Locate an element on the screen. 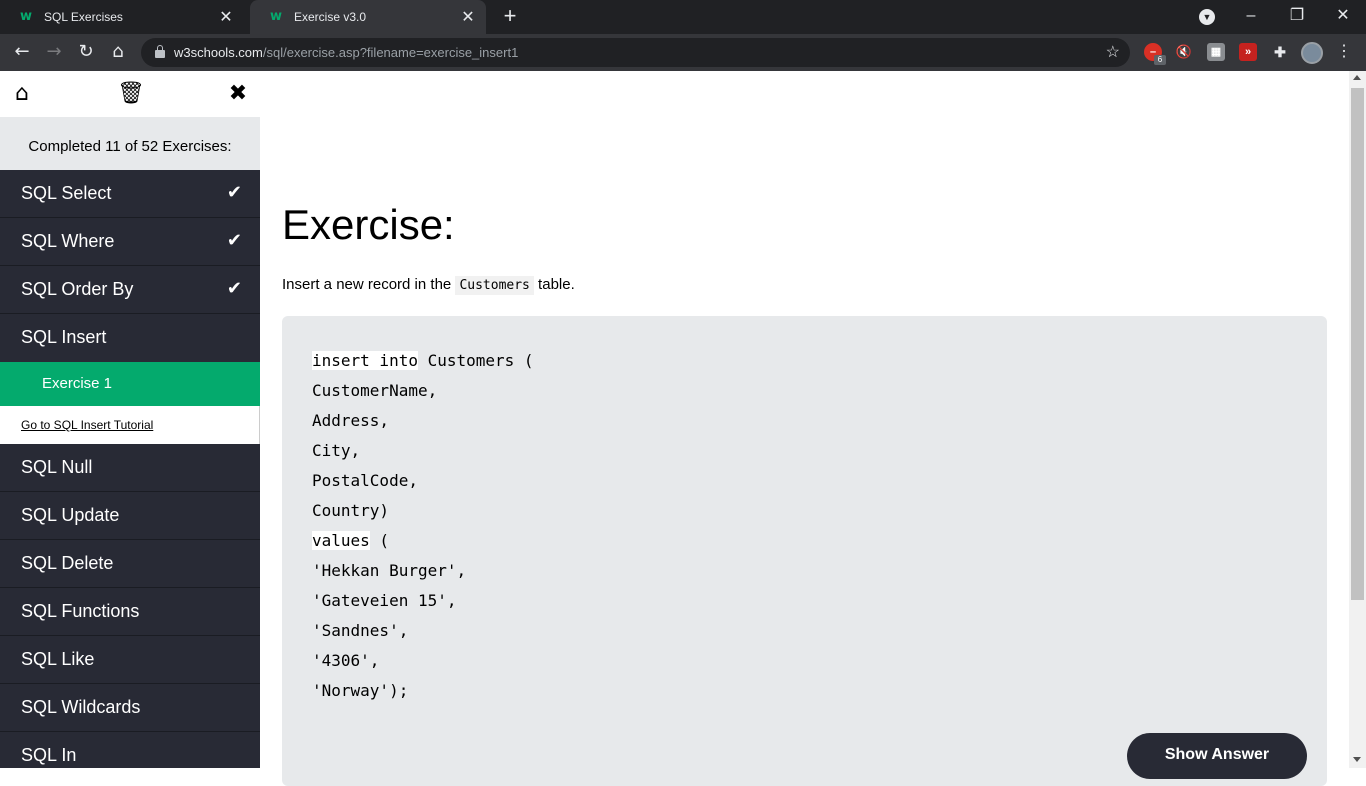 This screenshot has width=1366, height=786. sidebar-item-label: SQL Where is located at coordinates (68, 241).